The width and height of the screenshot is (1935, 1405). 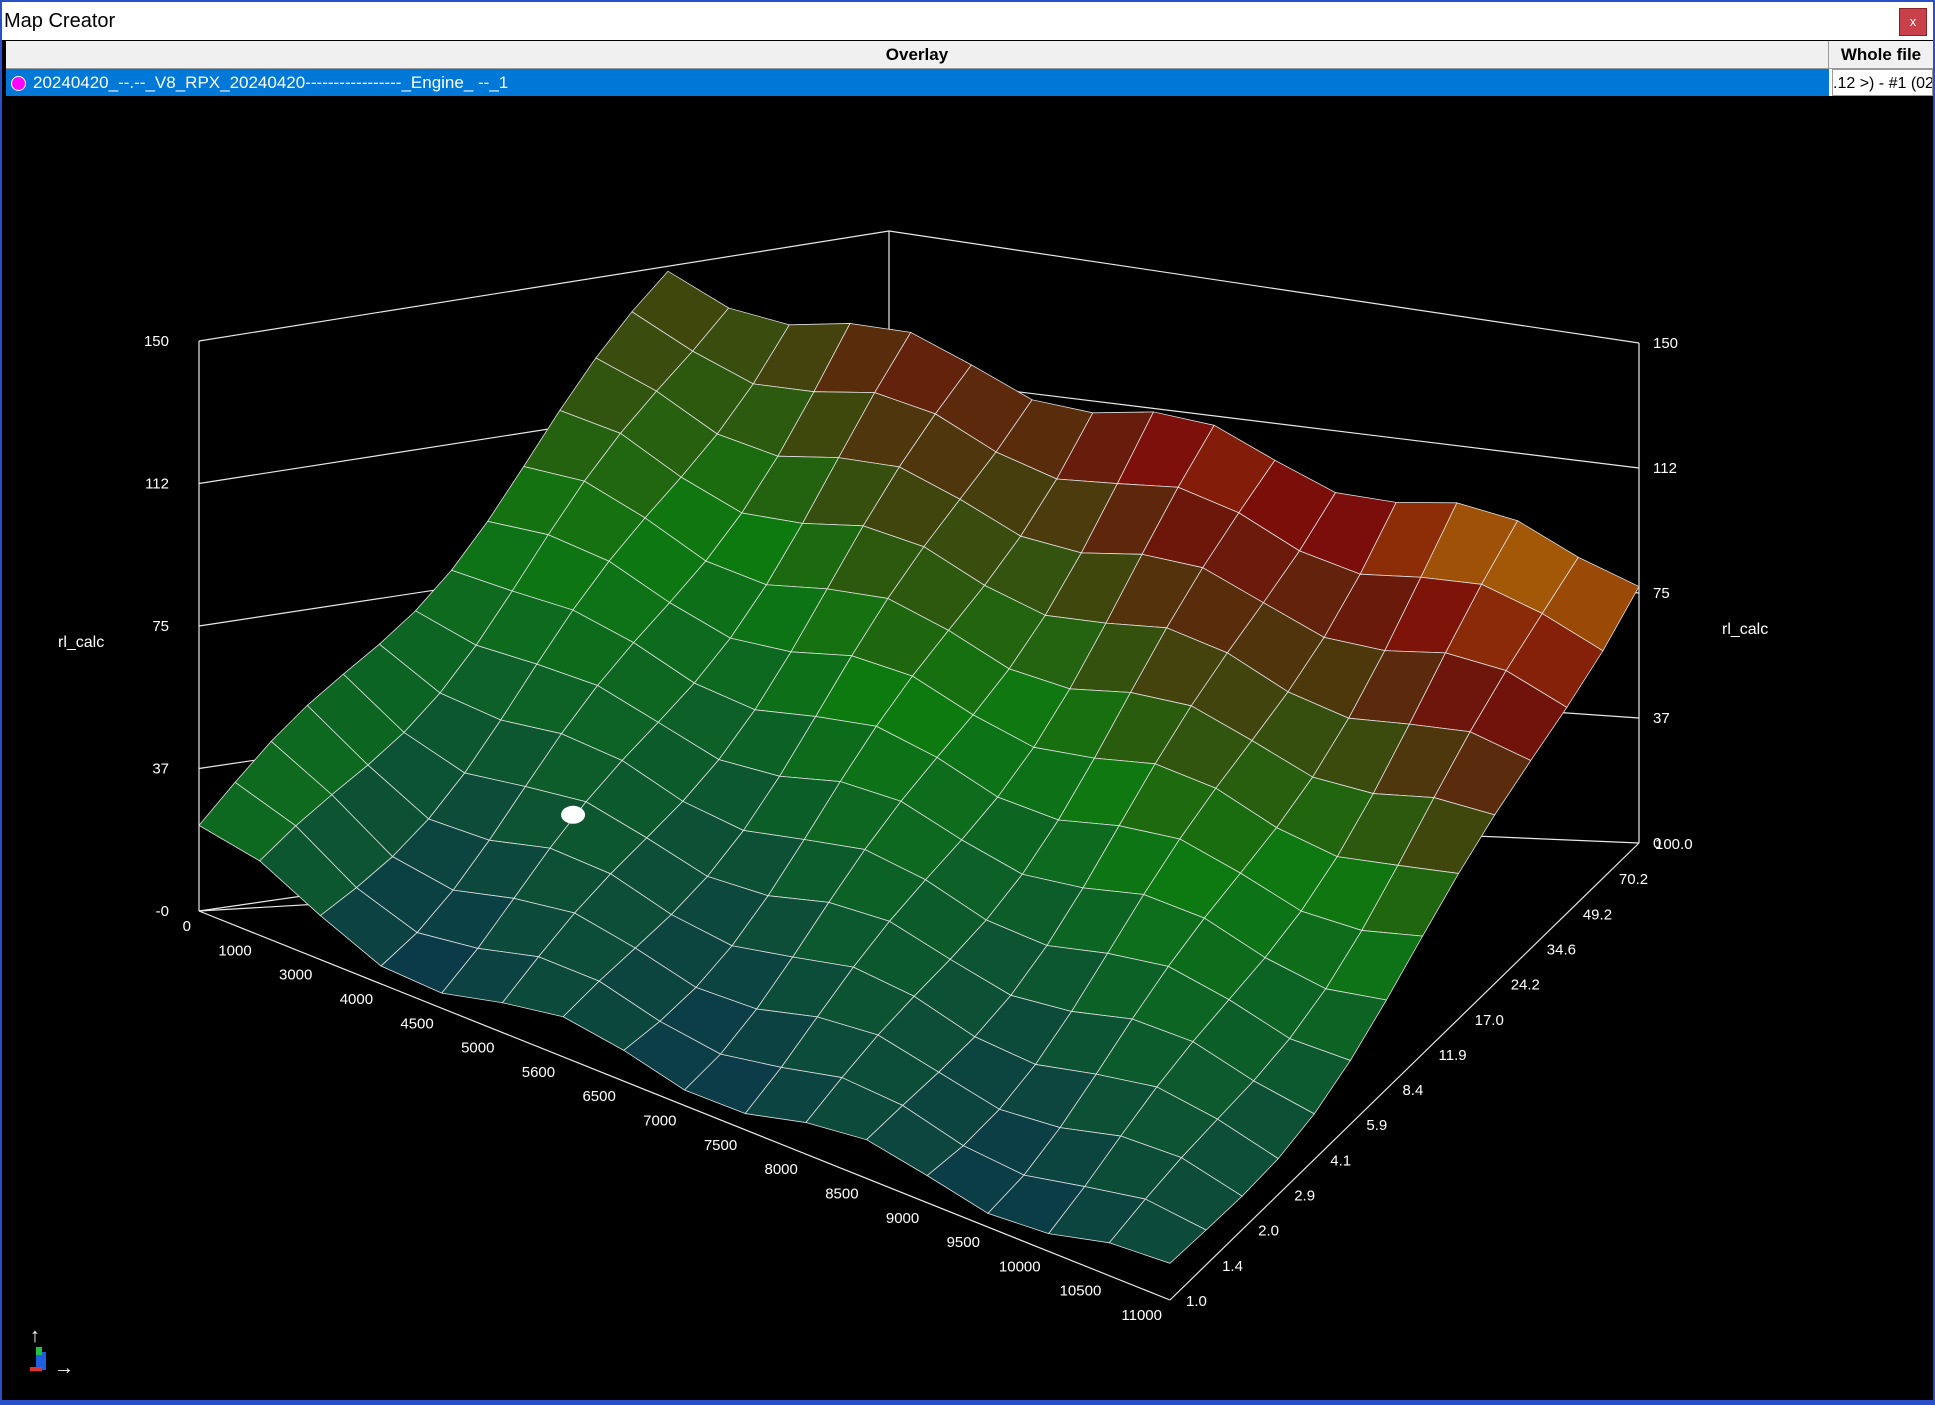 I want to click on axis-right-icon: →, so click(x=64, y=1368).